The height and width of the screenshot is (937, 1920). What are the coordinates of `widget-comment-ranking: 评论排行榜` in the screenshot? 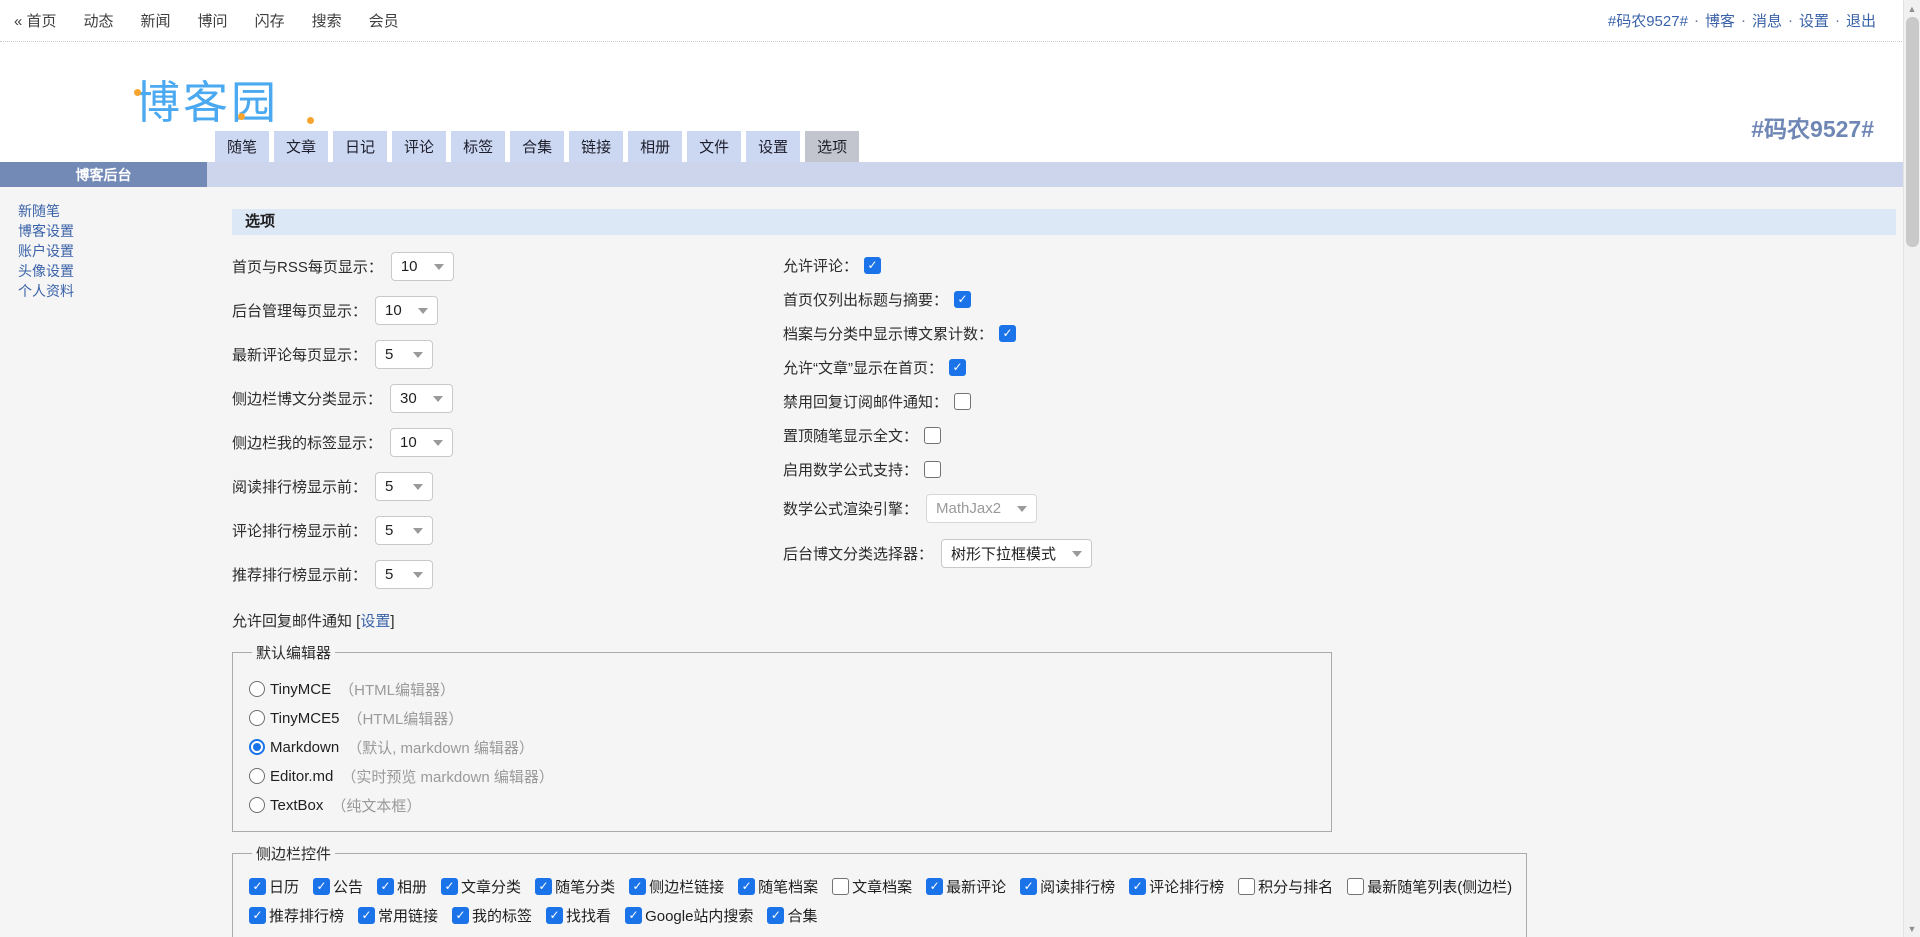 It's located at (1176, 886).